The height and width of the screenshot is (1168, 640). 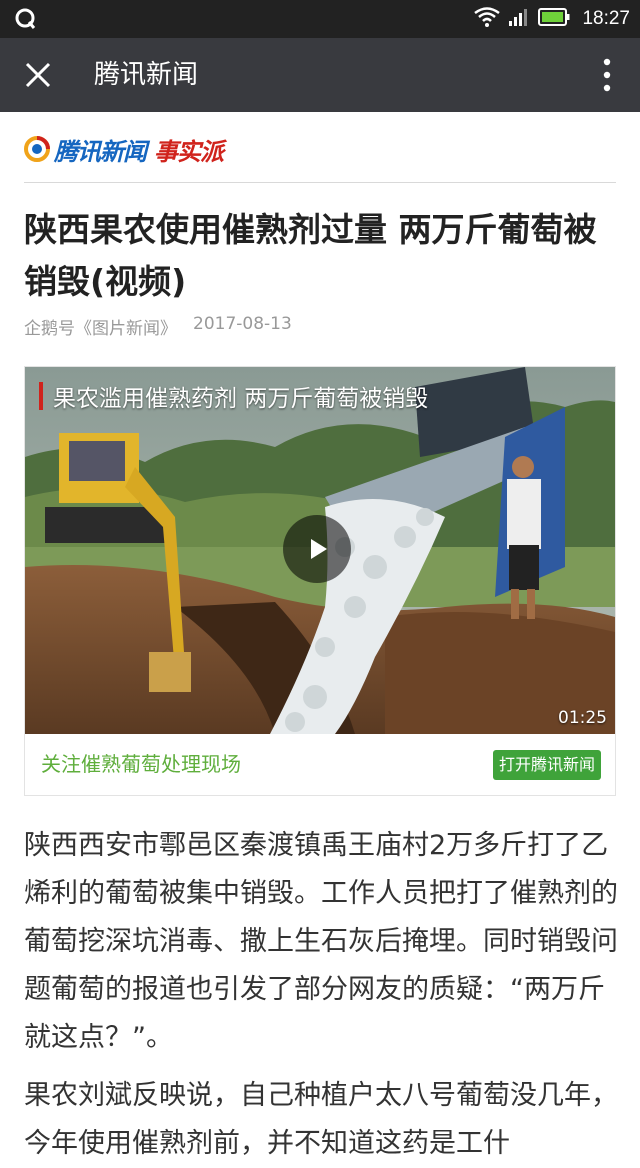 I want to click on close-button, so click(x=38, y=75).